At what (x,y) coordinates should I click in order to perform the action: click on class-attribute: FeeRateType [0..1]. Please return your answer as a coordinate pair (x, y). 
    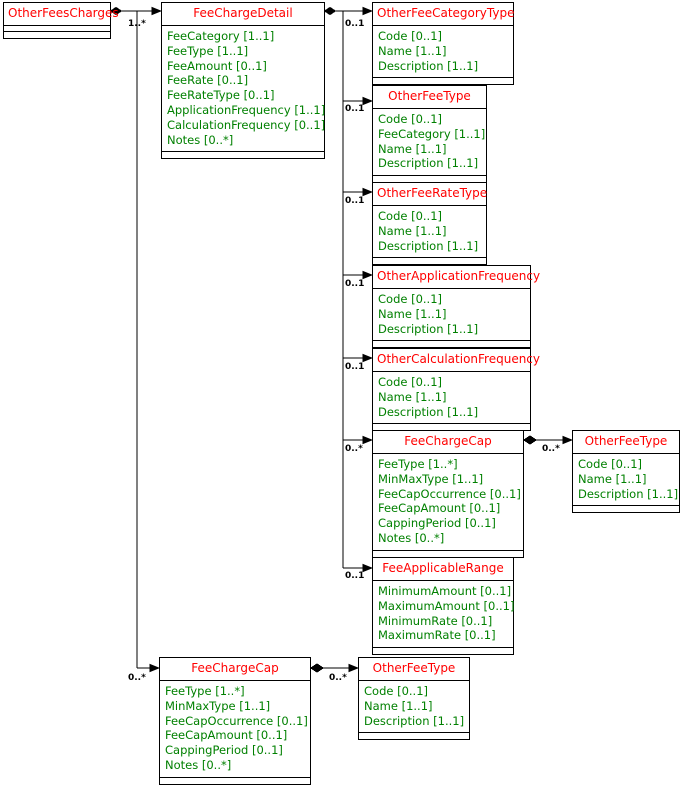
    Looking at the image, I should click on (221, 95).